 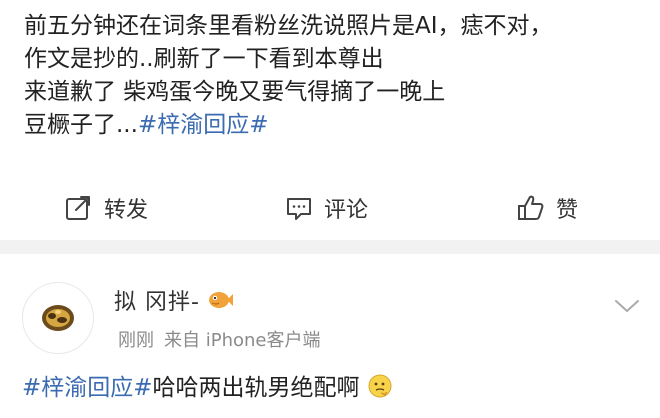 I want to click on post-text: 哈哈两出轨男绝配啊, so click(x=256, y=388).